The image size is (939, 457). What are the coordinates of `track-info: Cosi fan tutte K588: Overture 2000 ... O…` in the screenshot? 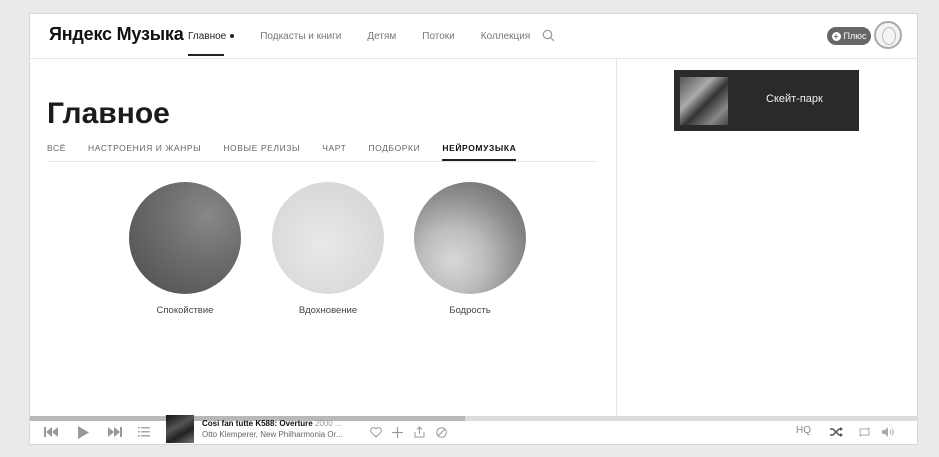 It's located at (272, 429).